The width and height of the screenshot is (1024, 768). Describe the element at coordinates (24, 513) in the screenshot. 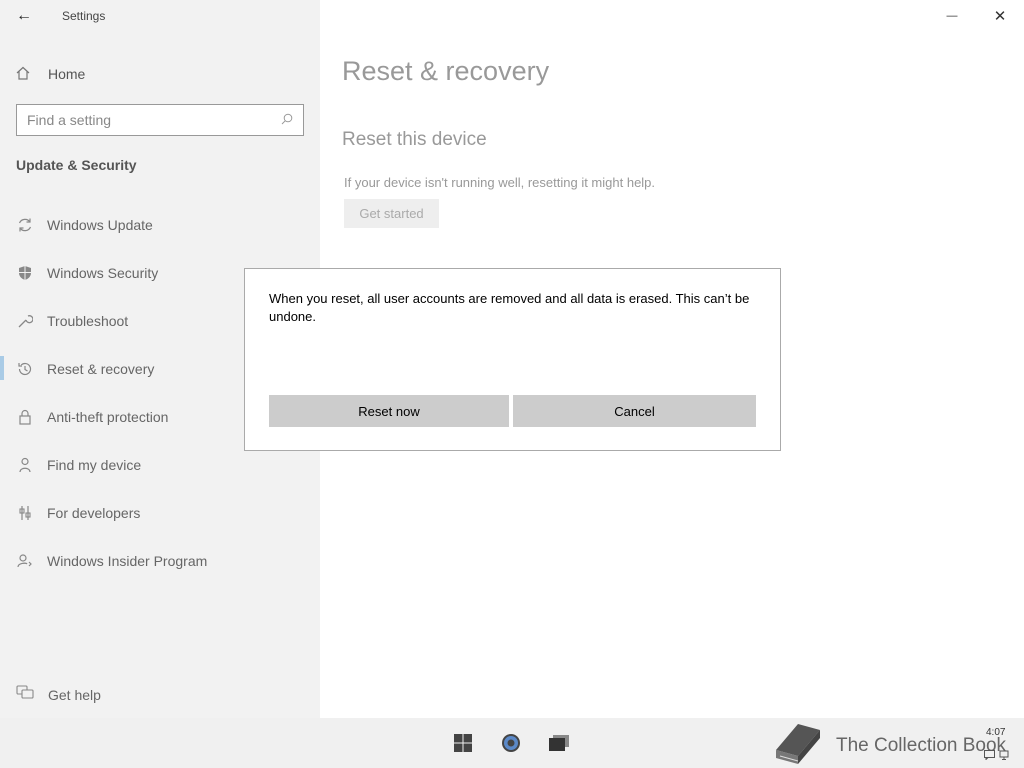

I see `developer-tools-icon` at that location.